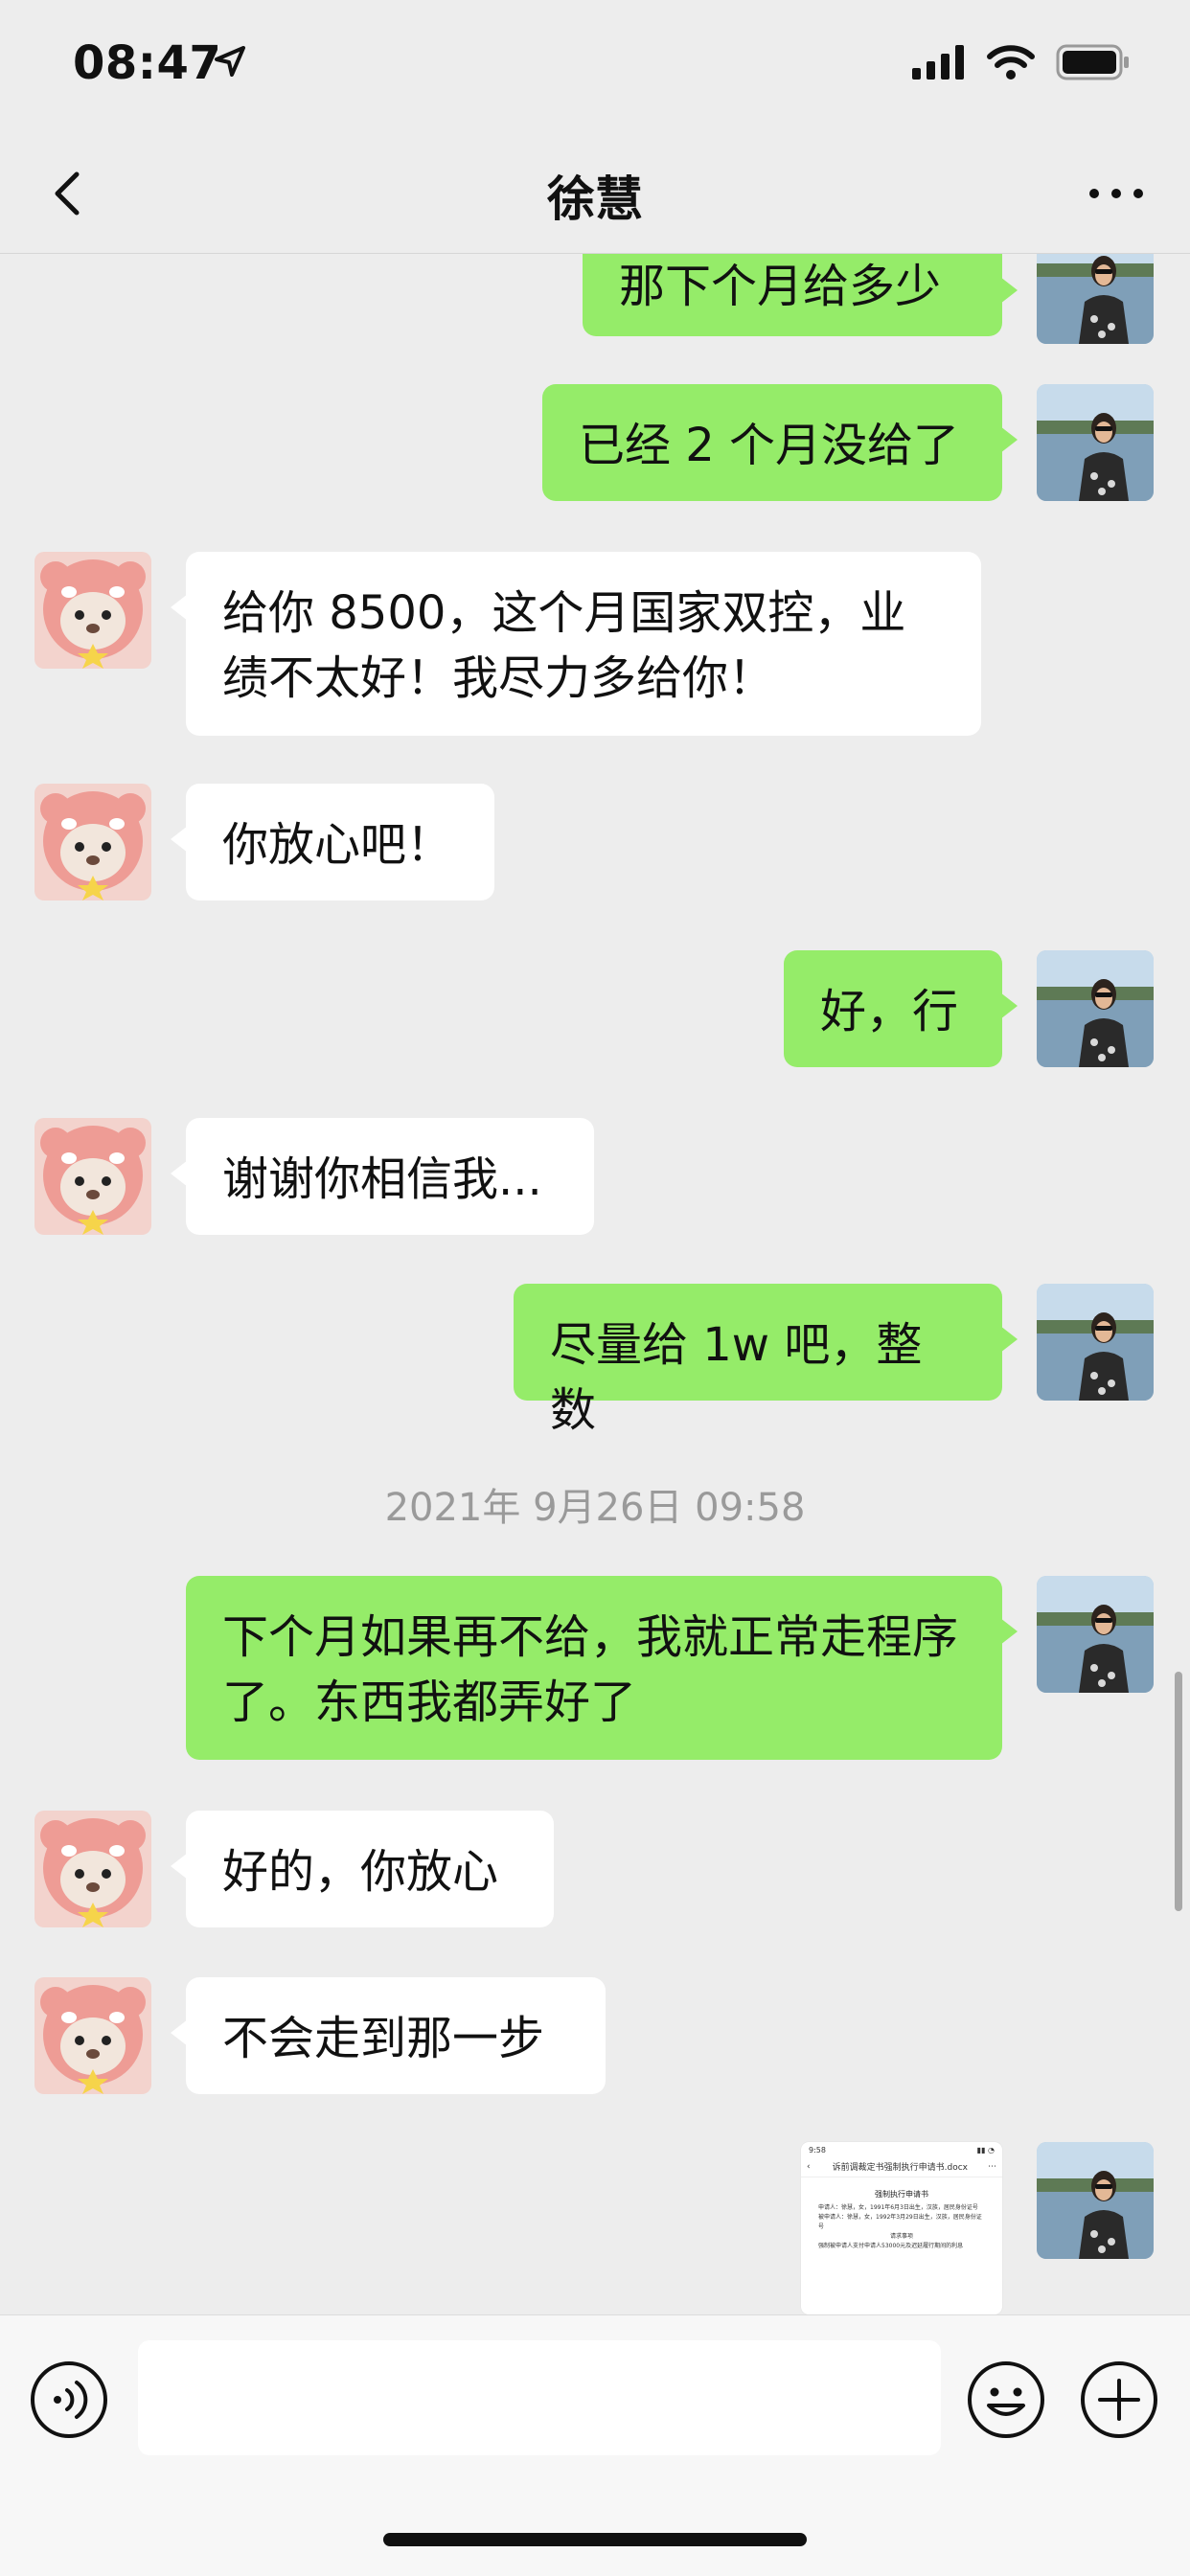 The height and width of the screenshot is (2576, 1190). What do you see at coordinates (230, 63) in the screenshot?
I see `location-arrow-icon` at bounding box center [230, 63].